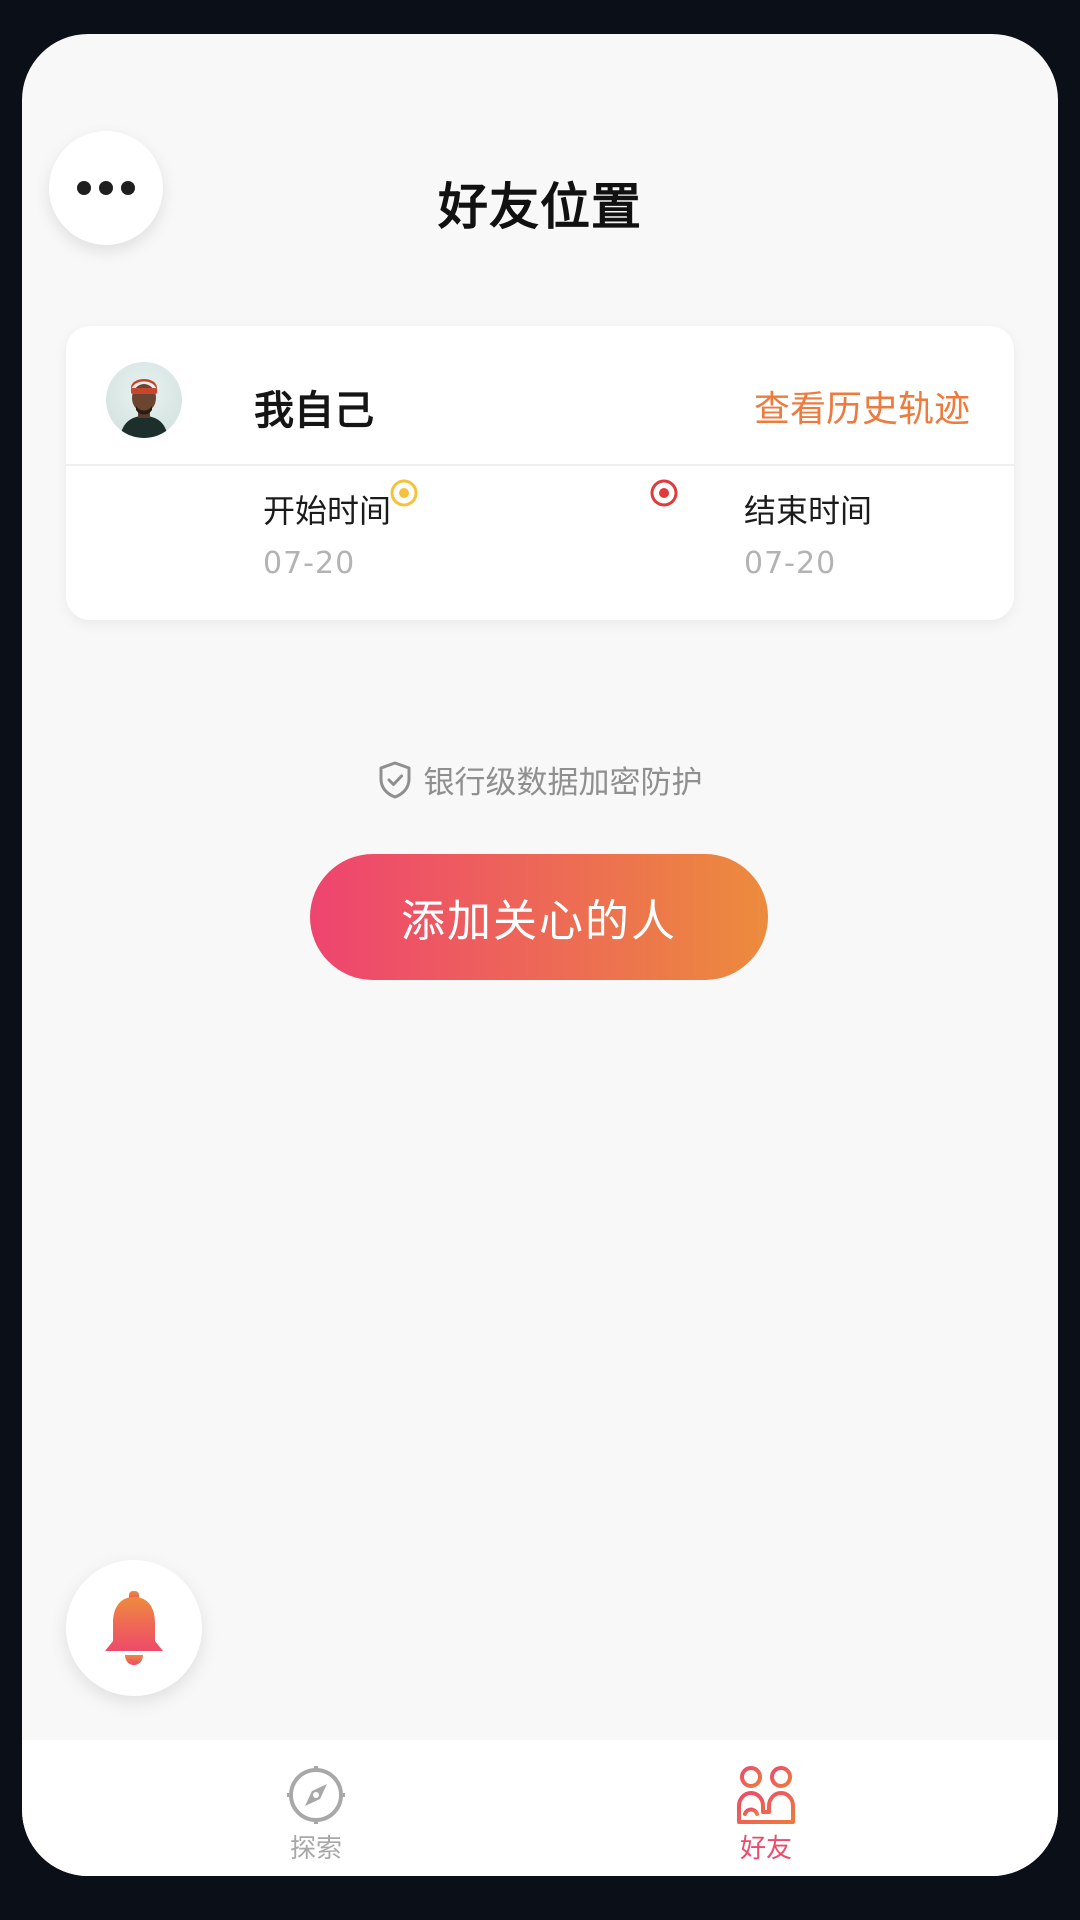  I want to click on tab-explore-label: 探索, so click(315, 1849).